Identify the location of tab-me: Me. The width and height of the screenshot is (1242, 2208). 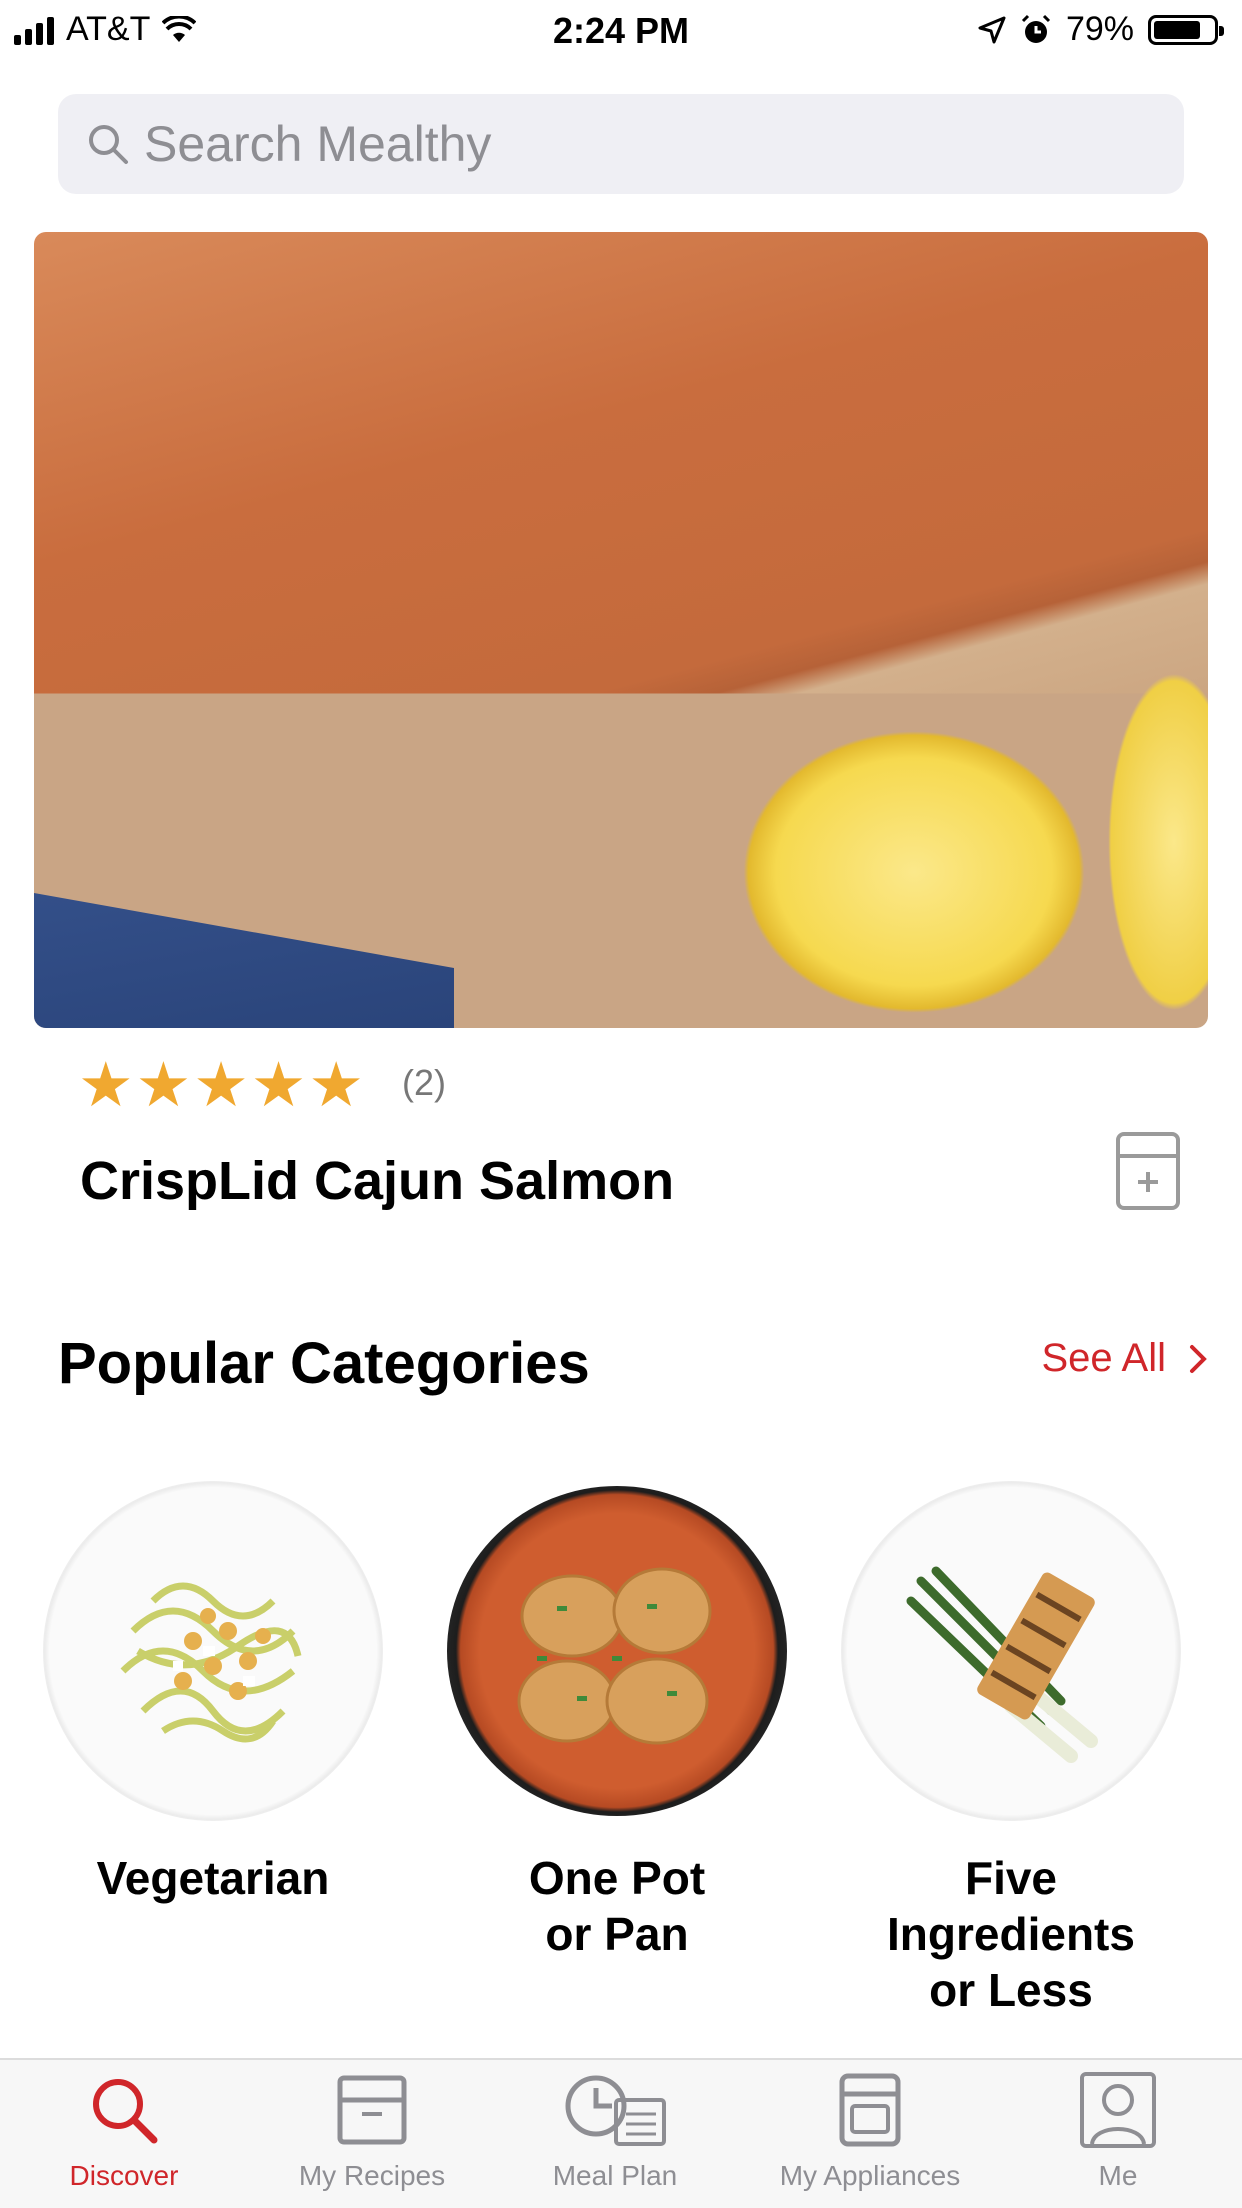
(1118, 2131).